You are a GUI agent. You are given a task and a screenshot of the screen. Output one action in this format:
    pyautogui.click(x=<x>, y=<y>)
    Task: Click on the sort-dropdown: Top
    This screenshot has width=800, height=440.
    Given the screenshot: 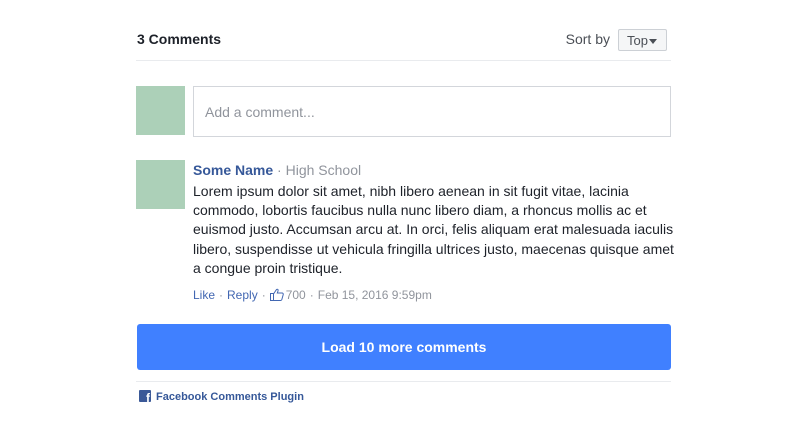 What is the action you would take?
    pyautogui.click(x=642, y=40)
    